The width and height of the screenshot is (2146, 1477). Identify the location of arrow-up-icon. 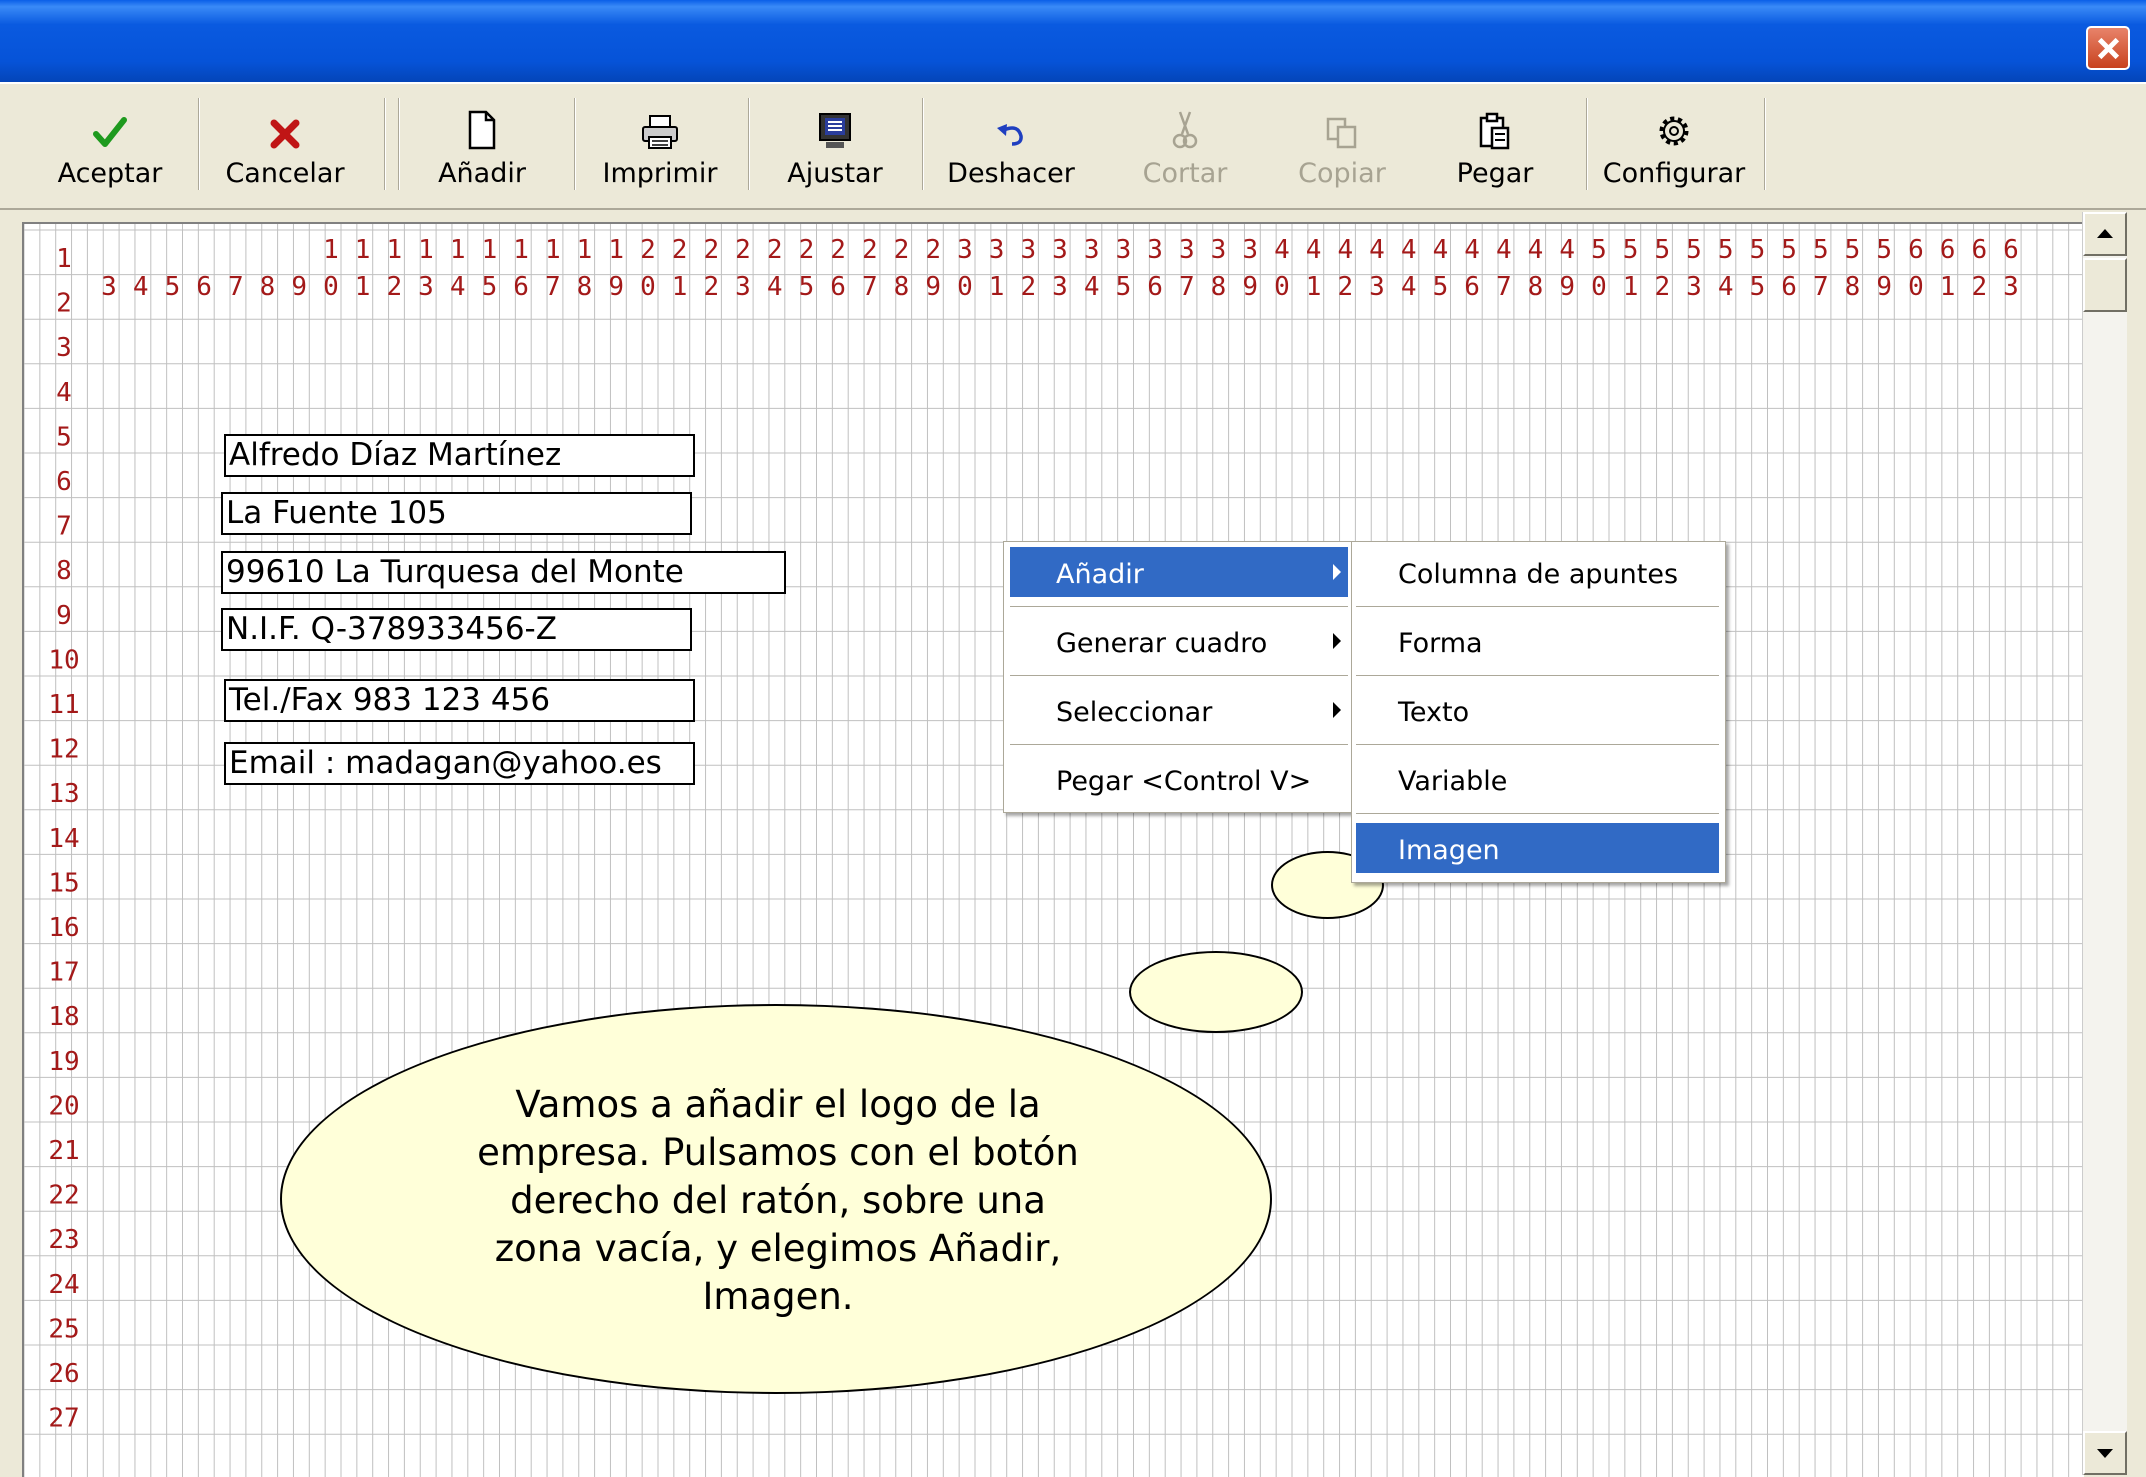
(2105, 233).